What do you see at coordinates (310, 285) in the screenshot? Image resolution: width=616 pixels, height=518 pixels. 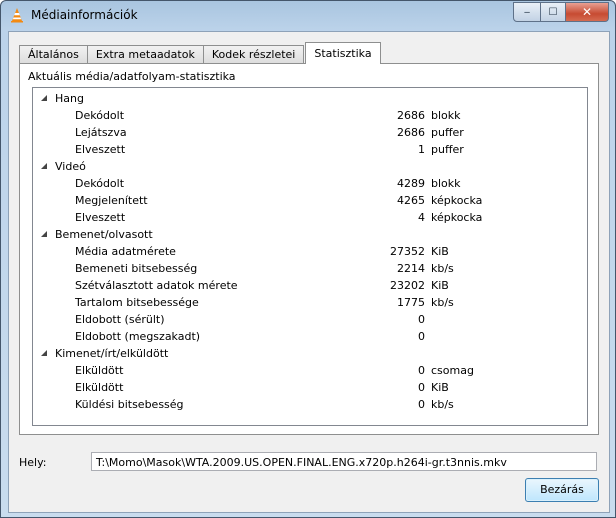 I see `tree-stat-row: Szétválasztott adatok mérete 23202 KiB` at bounding box center [310, 285].